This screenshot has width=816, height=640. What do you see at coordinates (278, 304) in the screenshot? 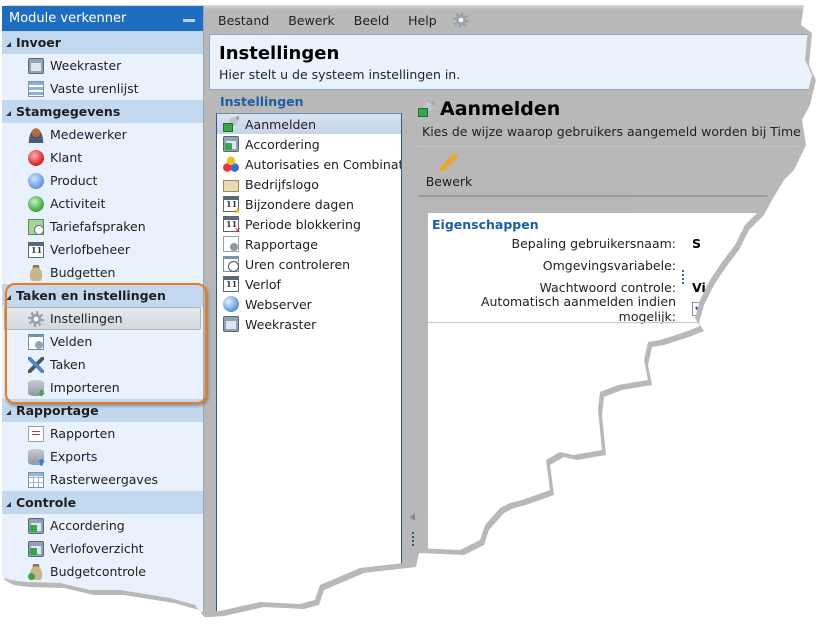
I see `list-item-label: Webserver` at bounding box center [278, 304].